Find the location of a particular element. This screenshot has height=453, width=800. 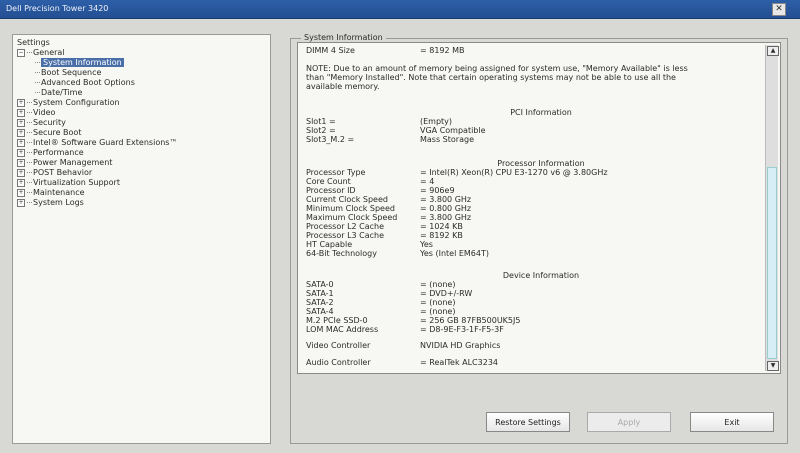

title-bar: Dell Precision Tower 3420 ✕ is located at coordinates (400, 9).